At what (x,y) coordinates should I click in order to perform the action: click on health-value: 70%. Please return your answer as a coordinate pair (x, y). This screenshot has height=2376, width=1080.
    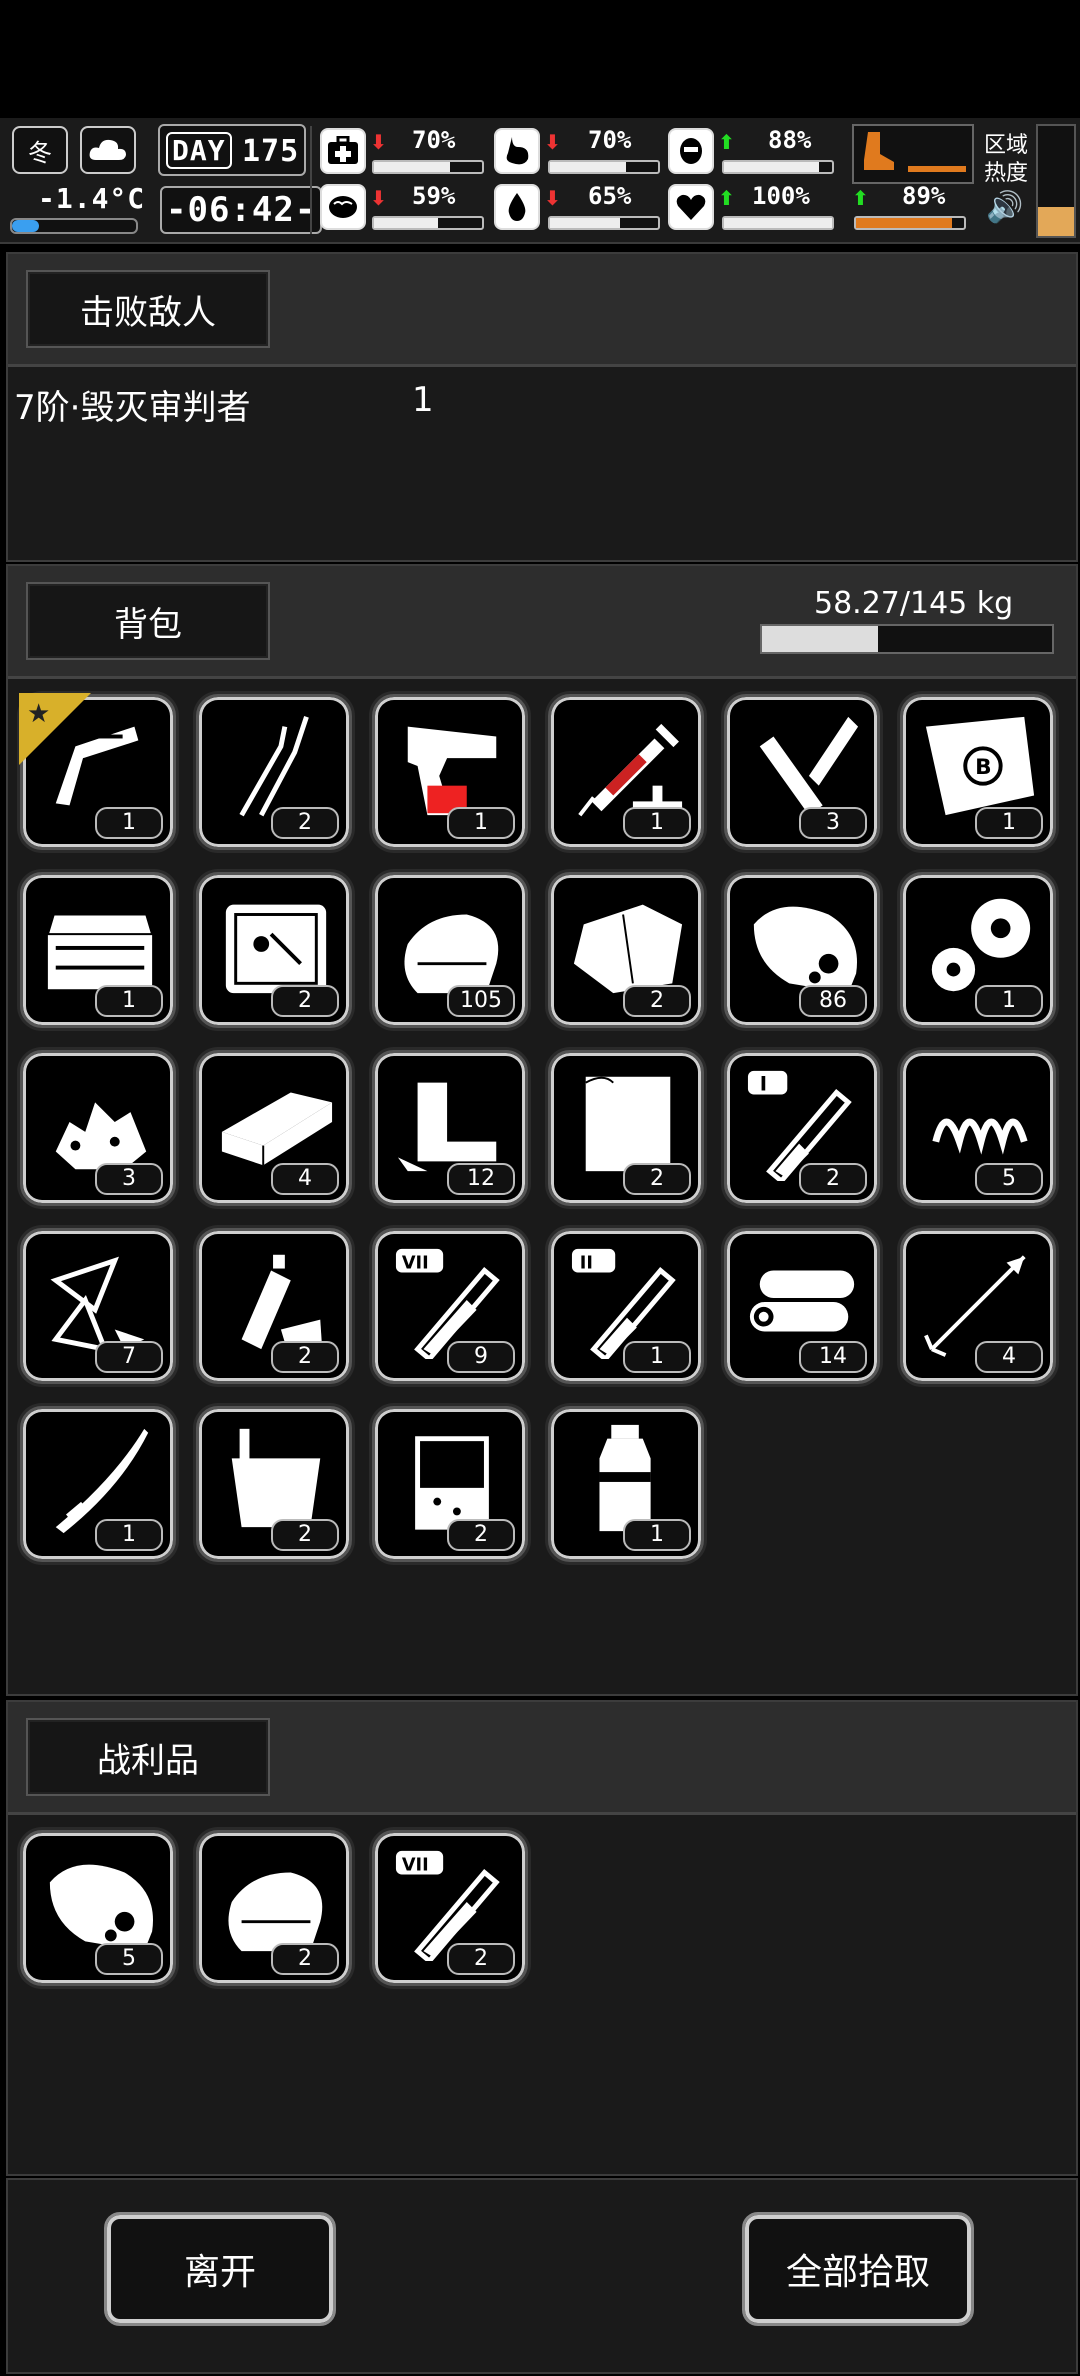
    Looking at the image, I should click on (434, 140).